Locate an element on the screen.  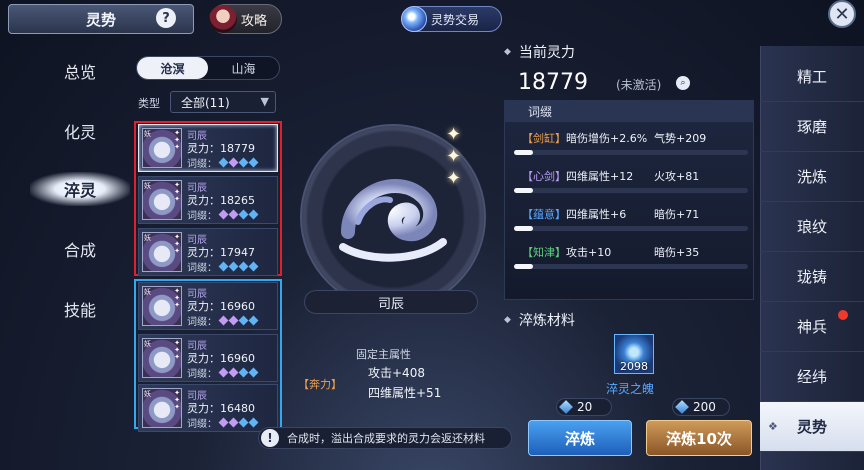
search-icon: ⌕ is located at coordinates (683, 83).